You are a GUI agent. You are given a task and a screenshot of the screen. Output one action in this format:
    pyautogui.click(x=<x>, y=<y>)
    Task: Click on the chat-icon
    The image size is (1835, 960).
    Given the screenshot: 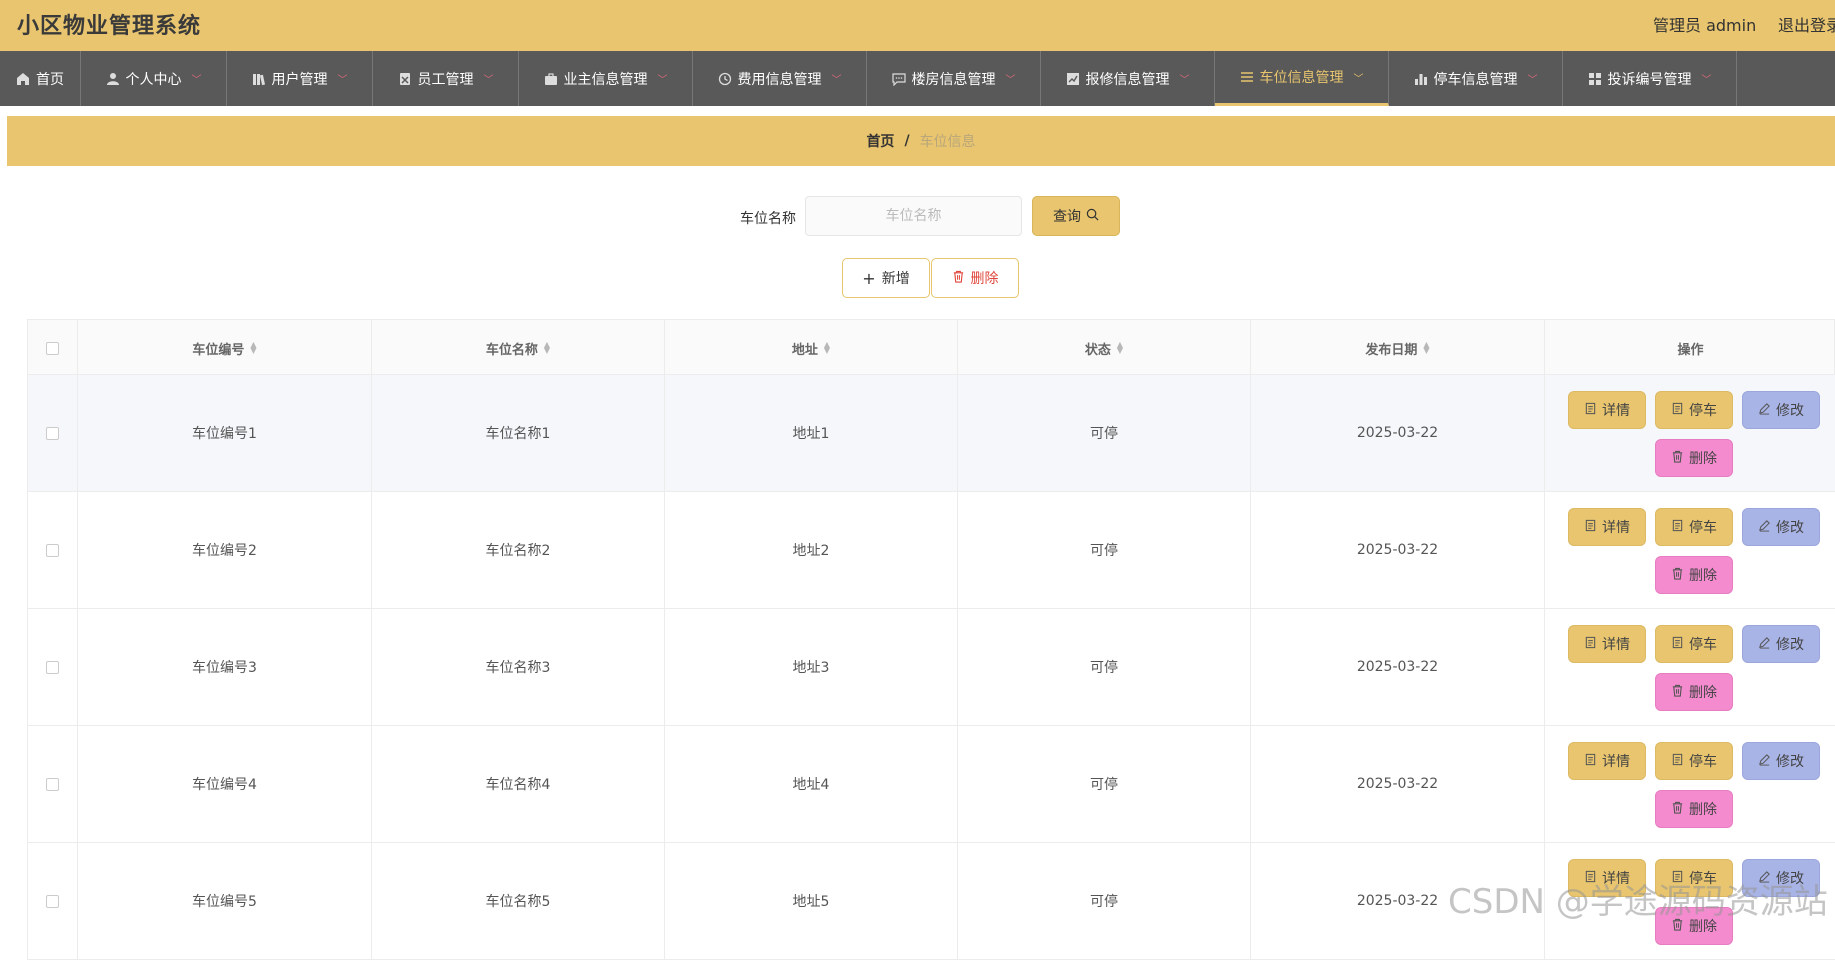 What is the action you would take?
    pyautogui.click(x=898, y=79)
    